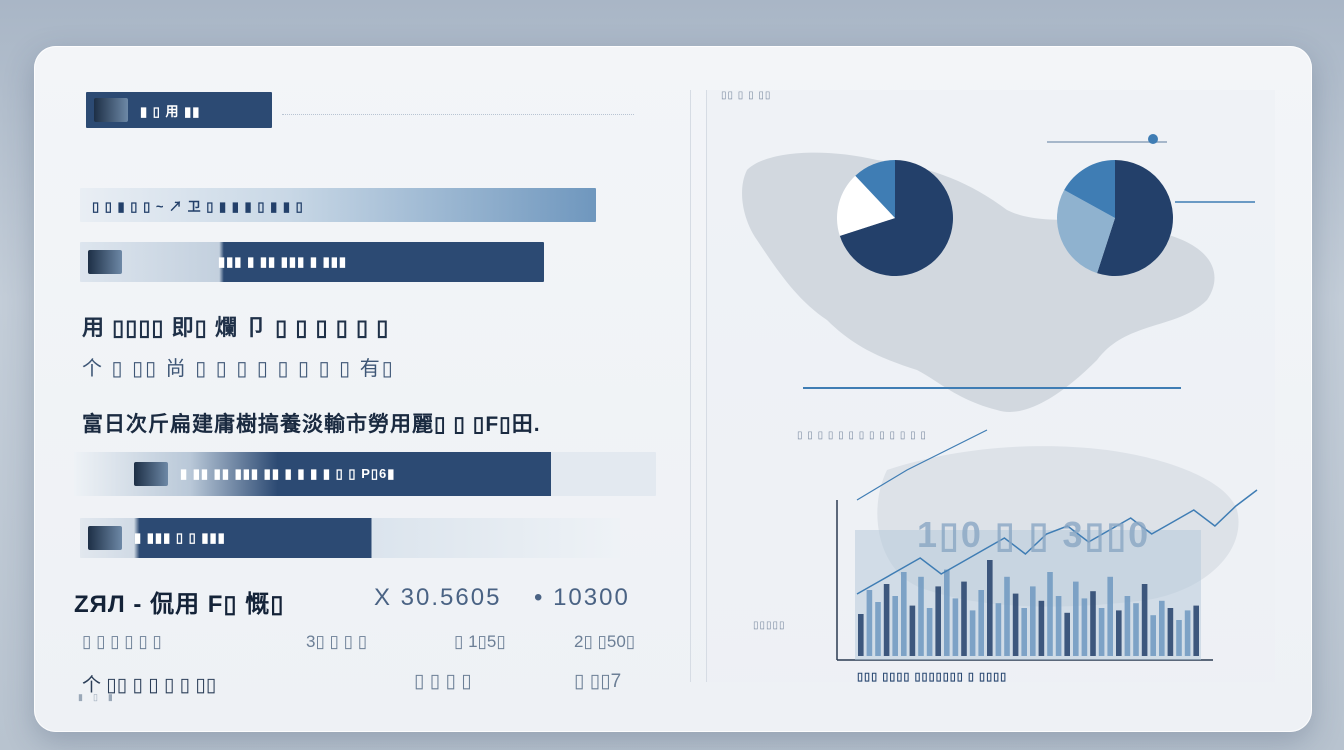  Describe the element at coordinates (1034, 534) in the screenshot. I see `chart-overlay-value: 1▯0 ▯ ▯ 3▯▯0` at that location.